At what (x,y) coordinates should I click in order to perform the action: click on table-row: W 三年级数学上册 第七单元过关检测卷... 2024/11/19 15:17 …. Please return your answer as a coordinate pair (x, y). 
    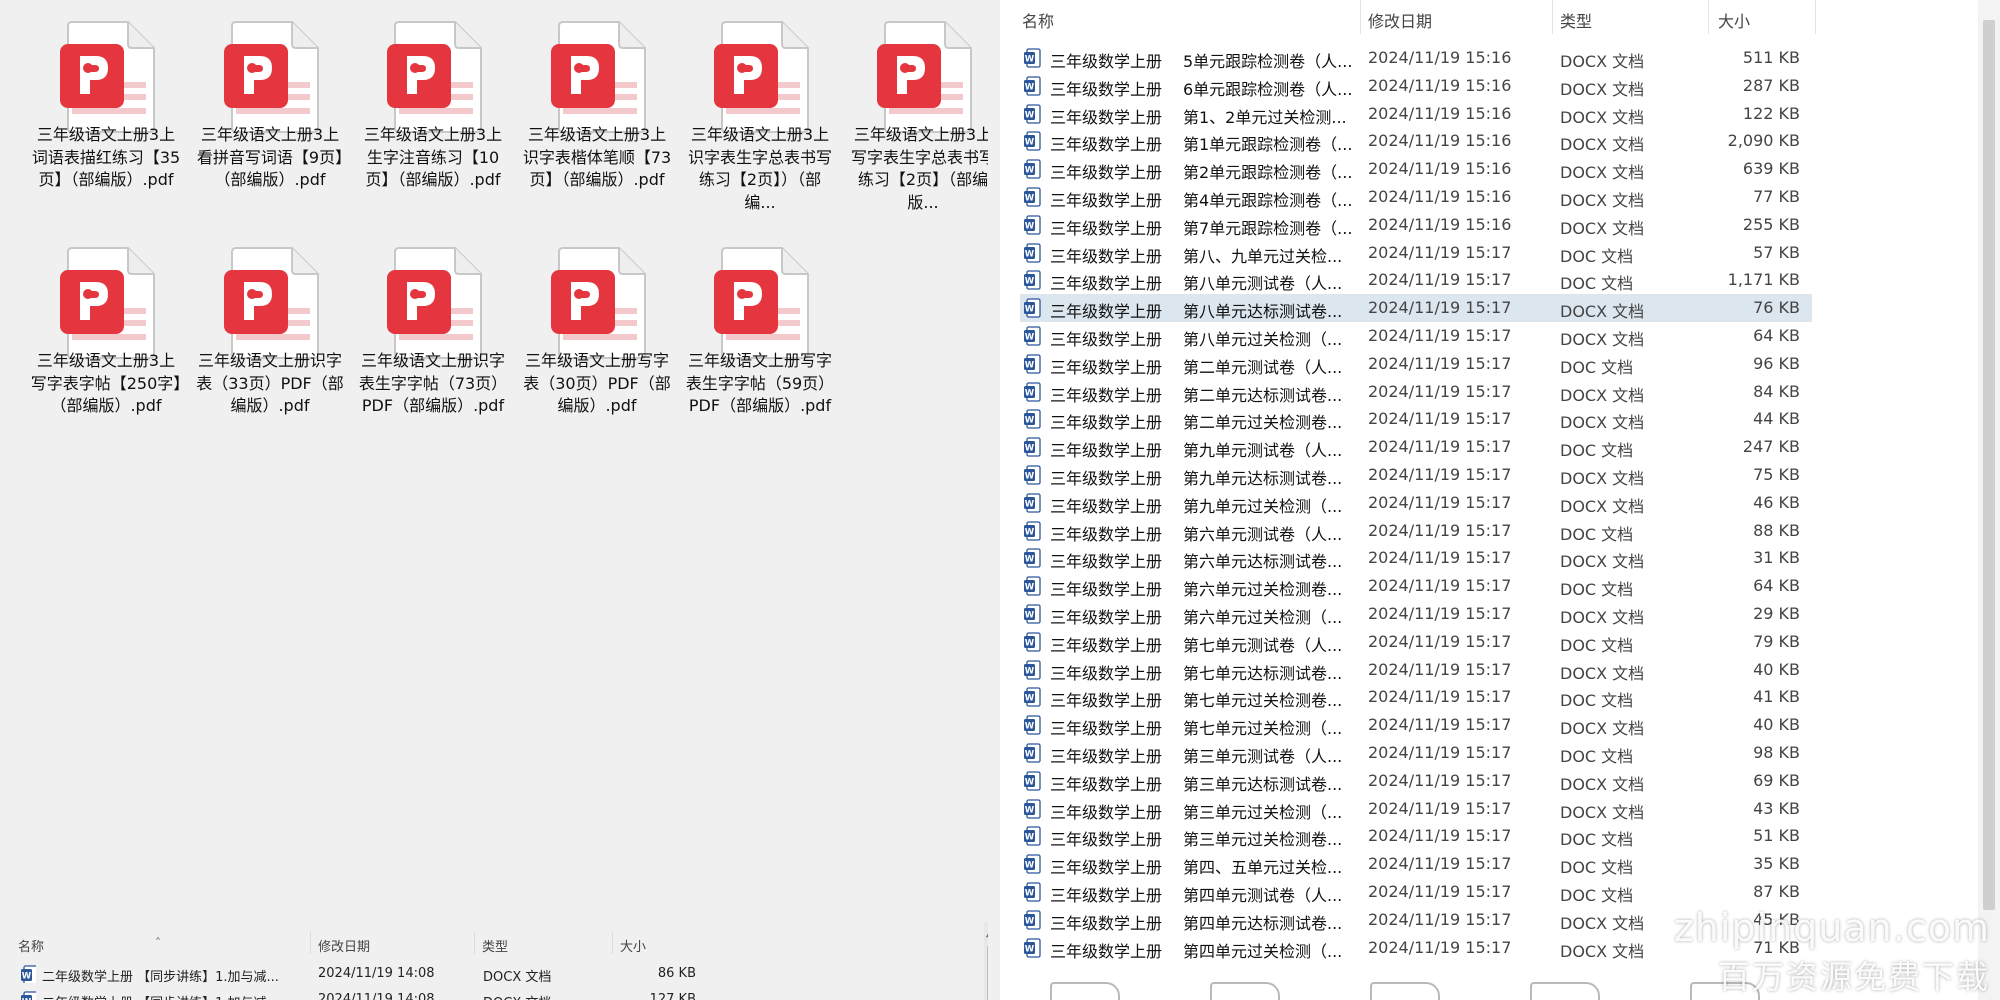
    Looking at the image, I should click on (1416, 697).